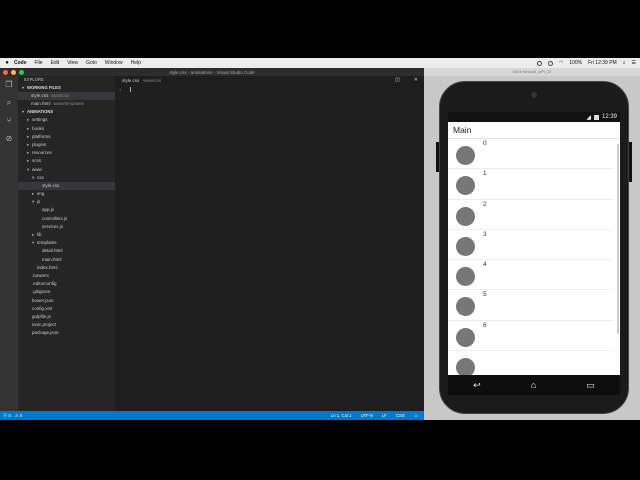  I want to click on working-file-item: style.css www/css, so click(66, 96).